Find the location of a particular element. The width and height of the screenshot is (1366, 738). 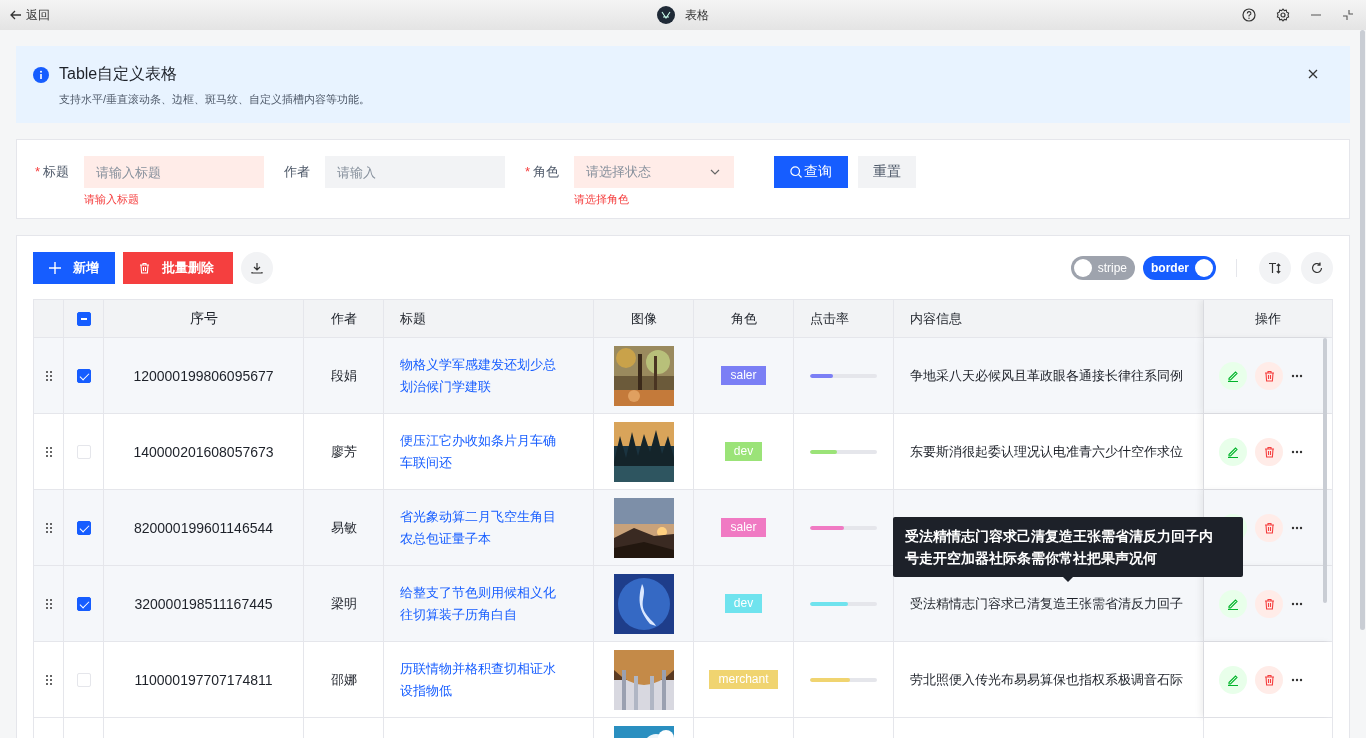

title-link: 省光象动算二月飞空生角目农总包证量子本 is located at coordinates (496, 527).